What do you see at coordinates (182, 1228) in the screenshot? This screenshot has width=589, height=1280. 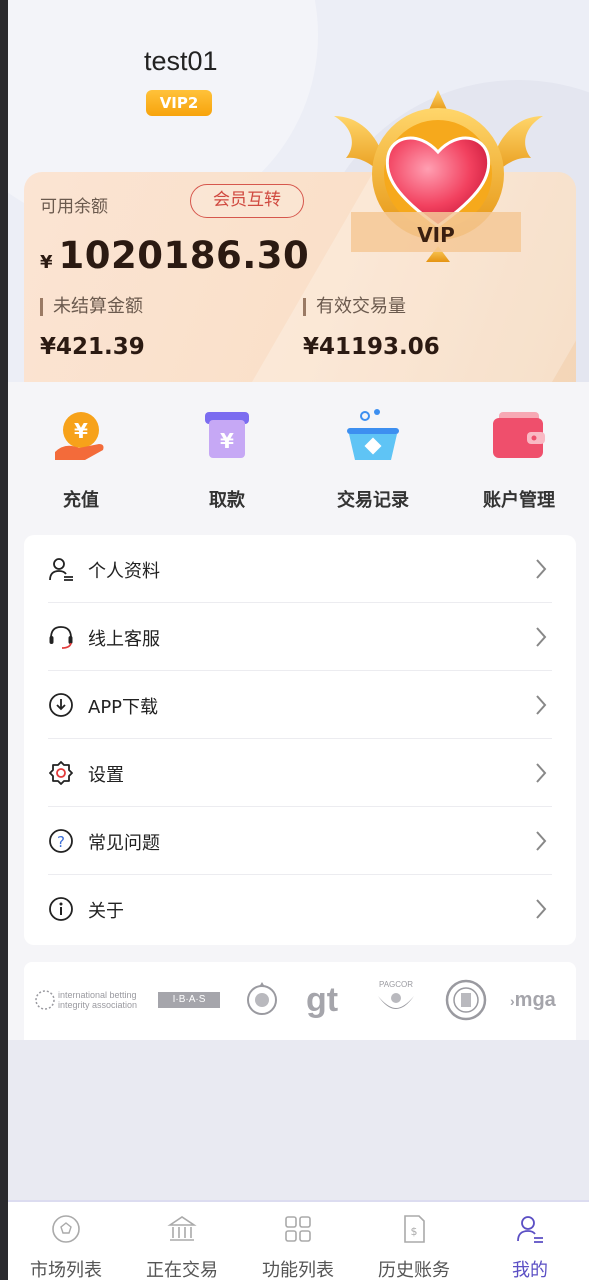 I see `bank-icon` at bounding box center [182, 1228].